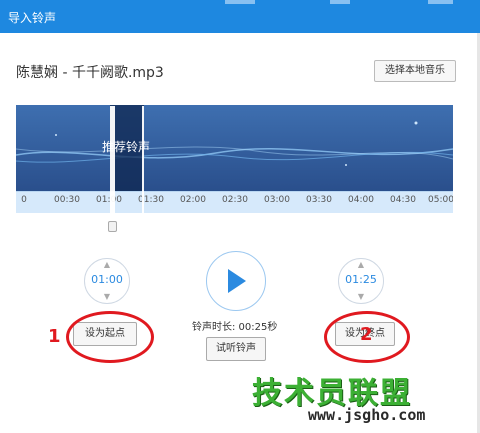 This screenshot has width=480, height=433. I want to click on start-time-spinner: ▲ 01:00 ▼, so click(107, 281).